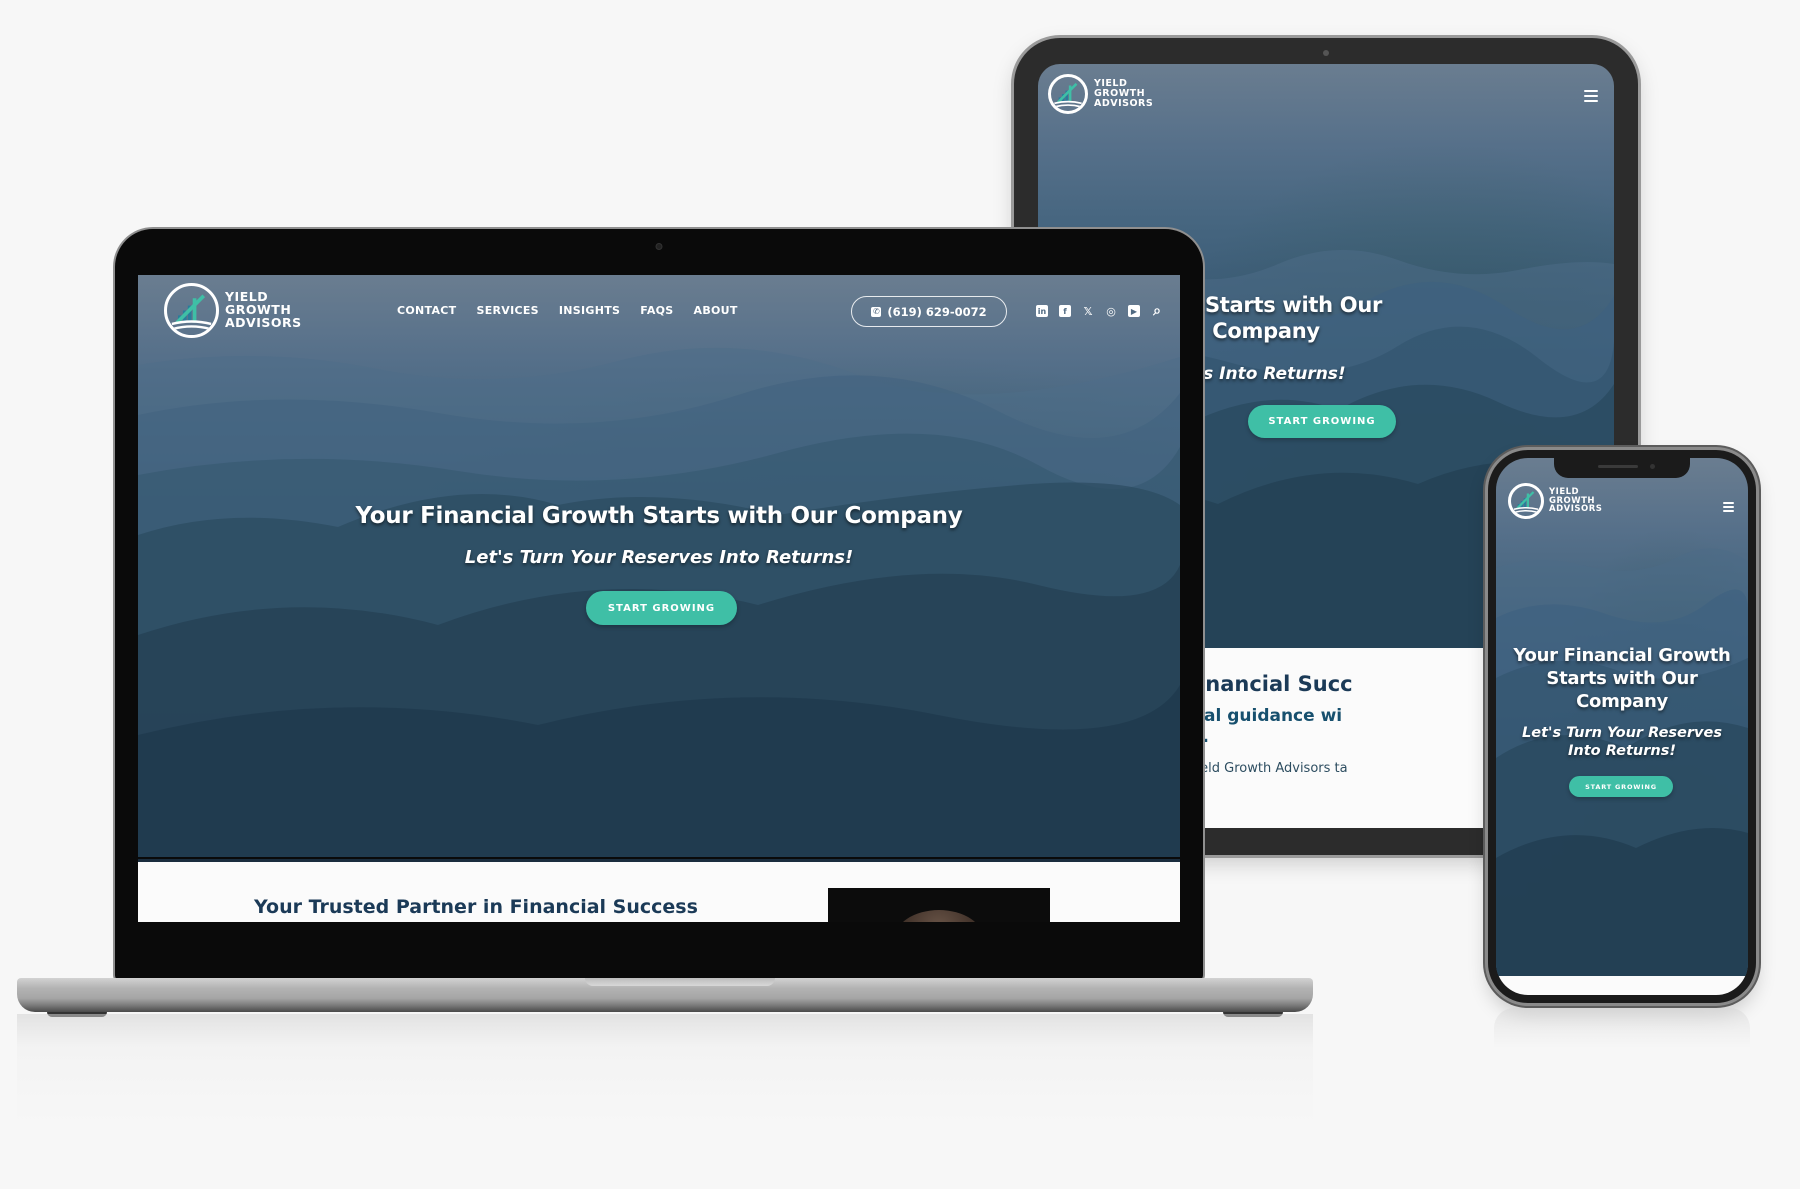 The height and width of the screenshot is (1189, 1800). I want to click on phone-logo: YIELD GROWTH ADVISORS, so click(1555, 501).